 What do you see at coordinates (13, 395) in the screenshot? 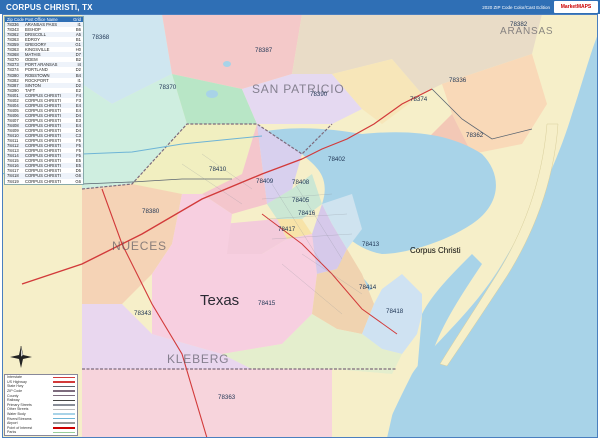
I see `legend-item-label: County` at bounding box center [13, 395].